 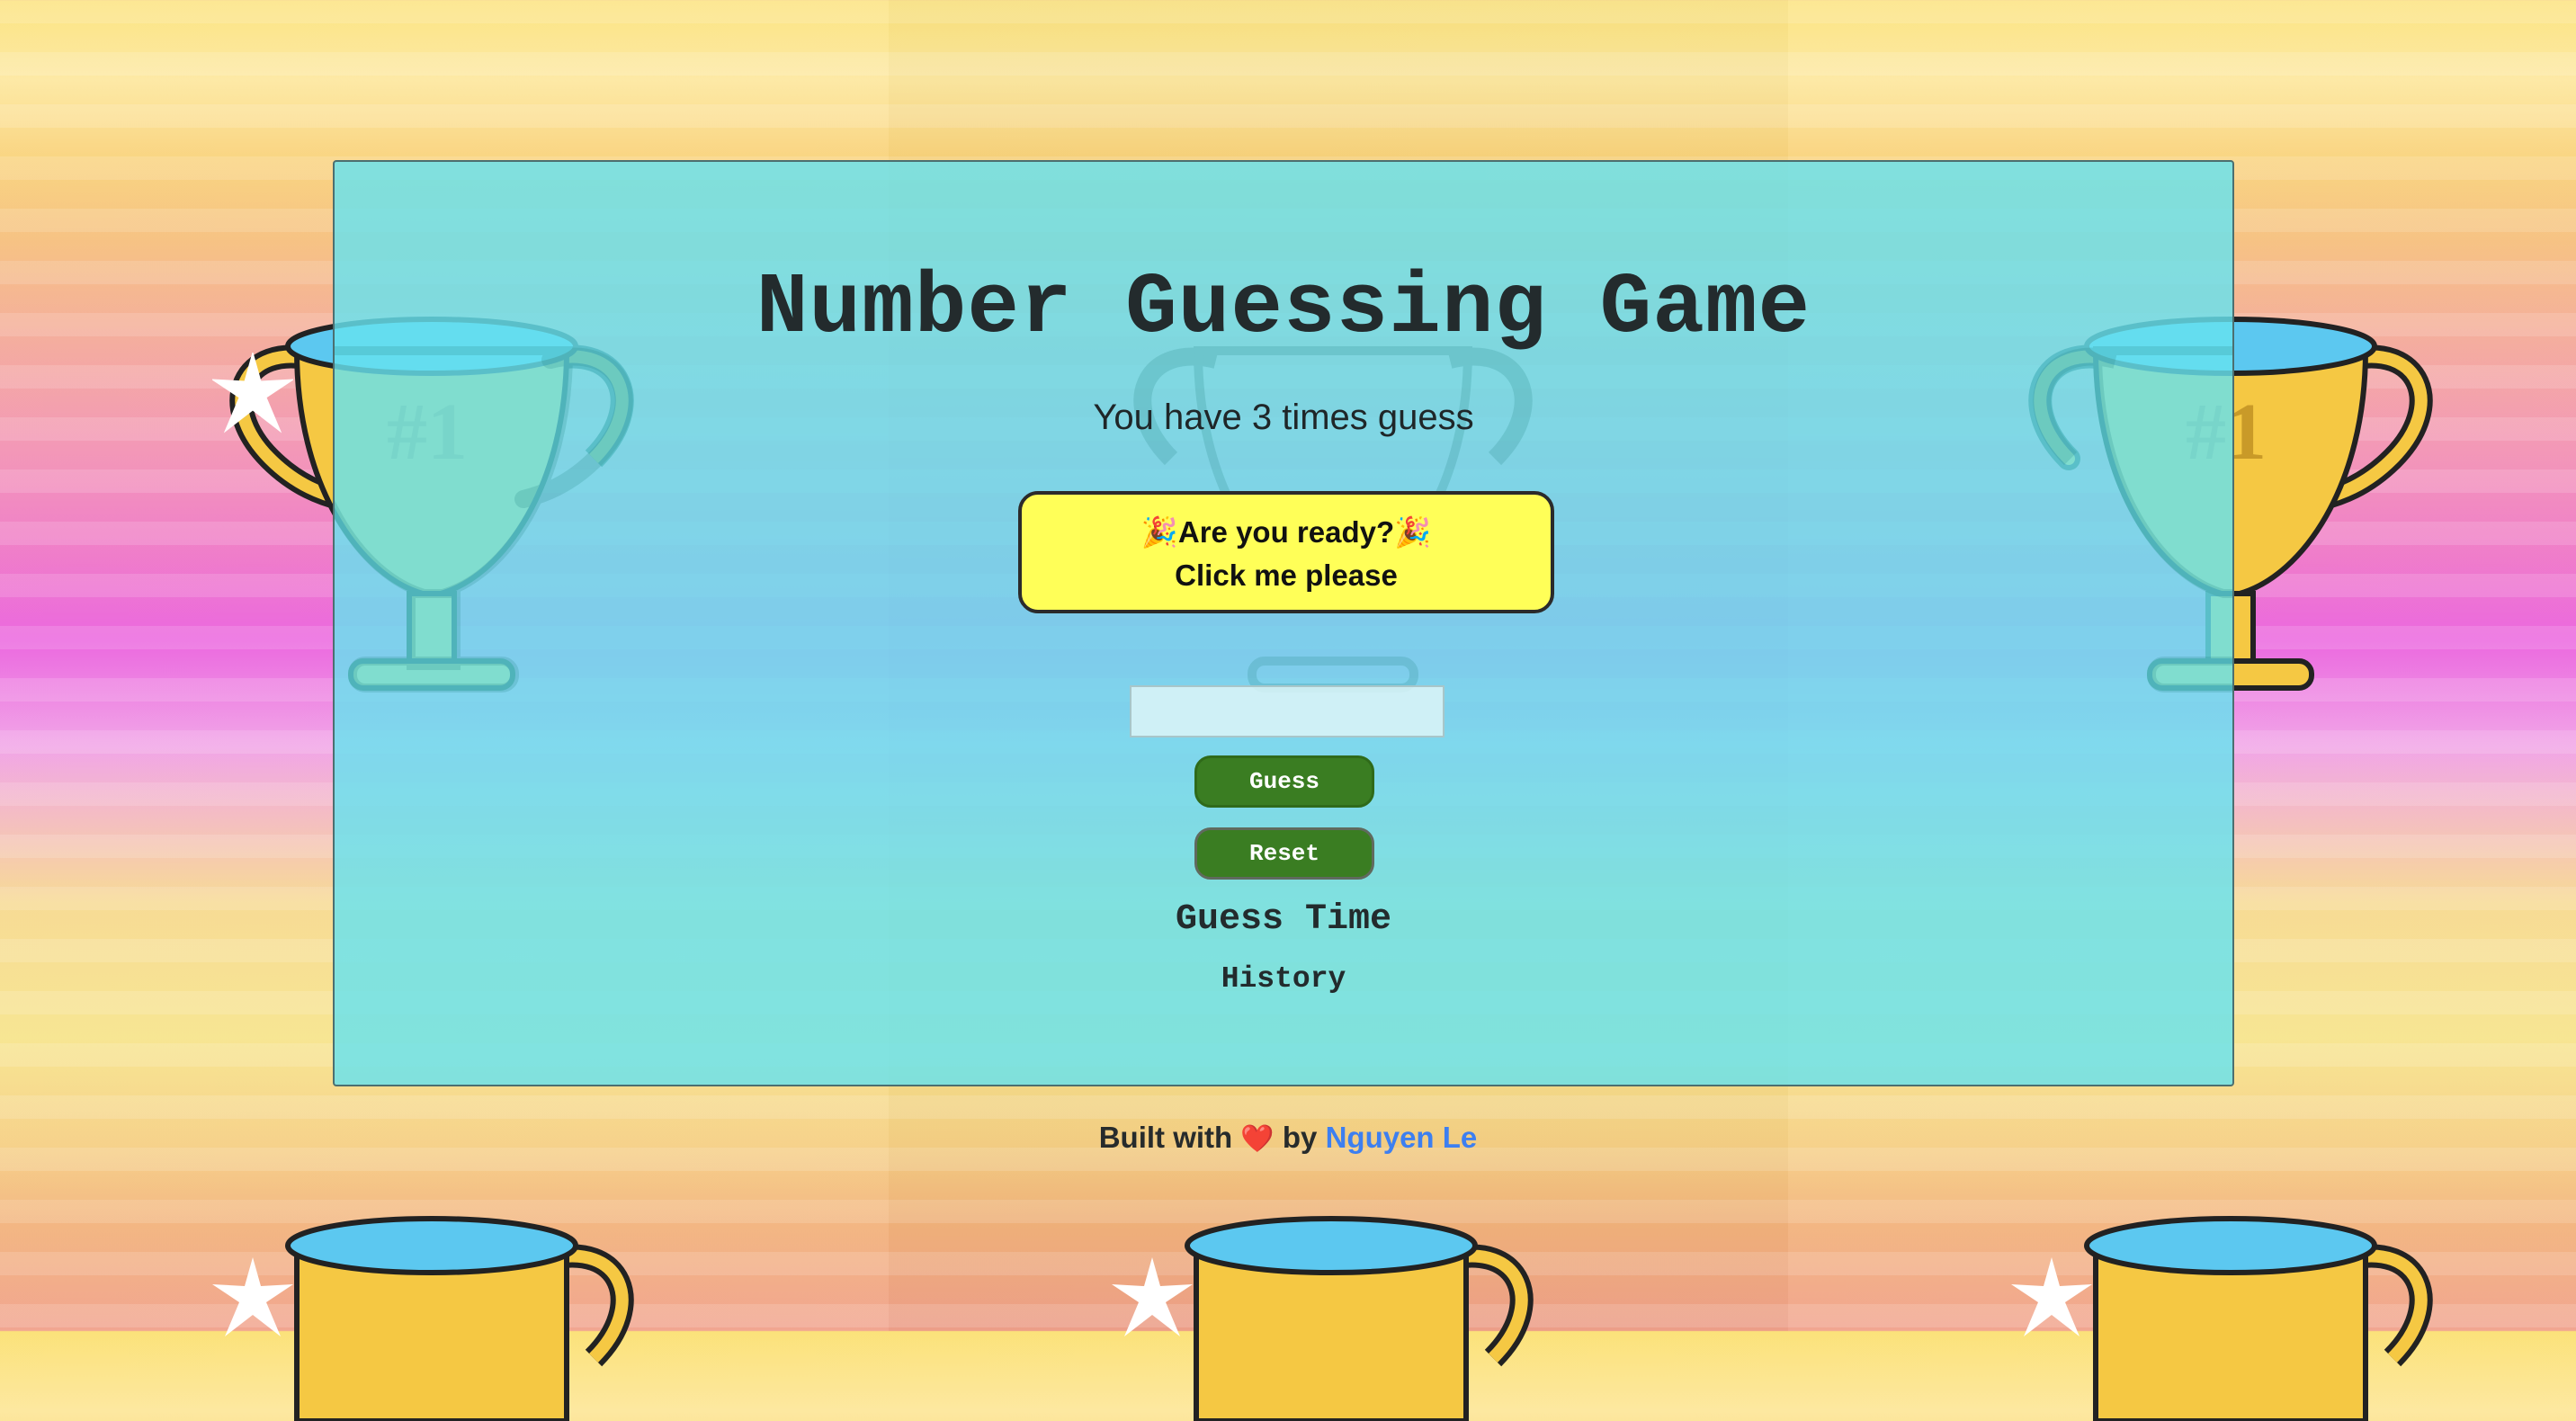 What do you see at coordinates (1283, 920) in the screenshot?
I see `guess-time-heading: Guess Time` at bounding box center [1283, 920].